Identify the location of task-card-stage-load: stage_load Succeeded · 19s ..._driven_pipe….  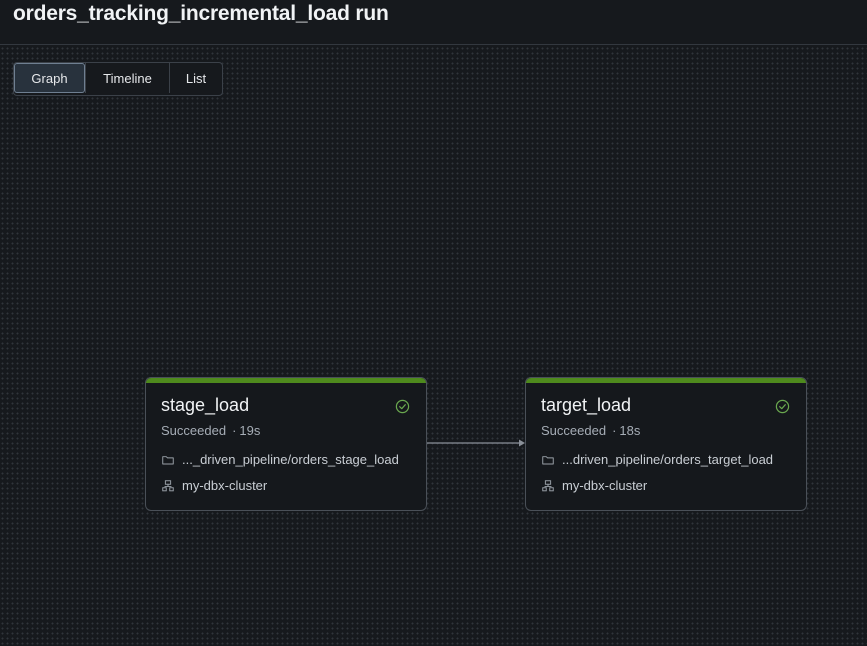
(286, 444).